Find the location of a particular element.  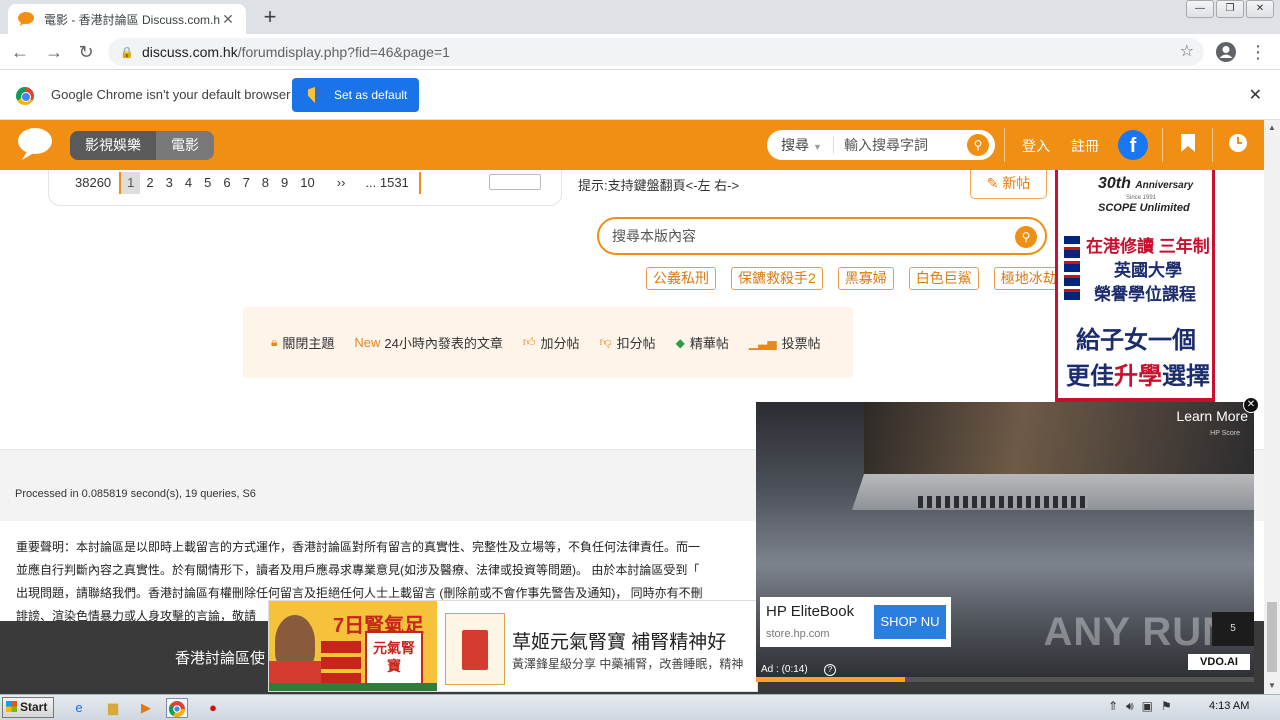

back-arrow-icon: ← is located at coordinates (20, 52).